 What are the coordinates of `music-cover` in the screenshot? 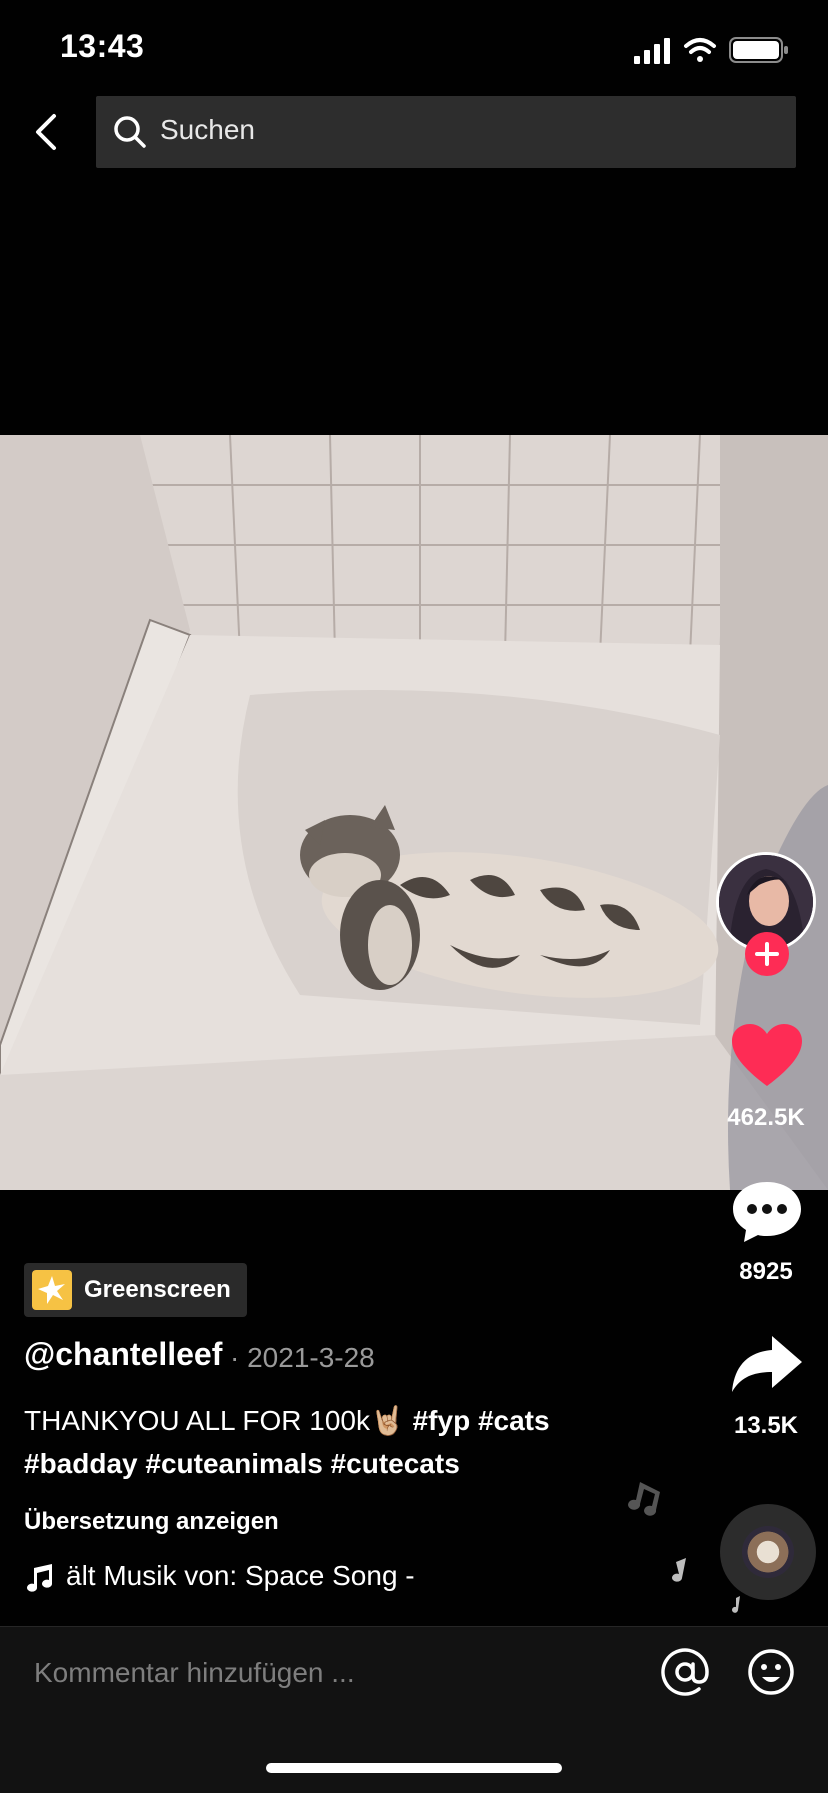 It's located at (768, 1552).